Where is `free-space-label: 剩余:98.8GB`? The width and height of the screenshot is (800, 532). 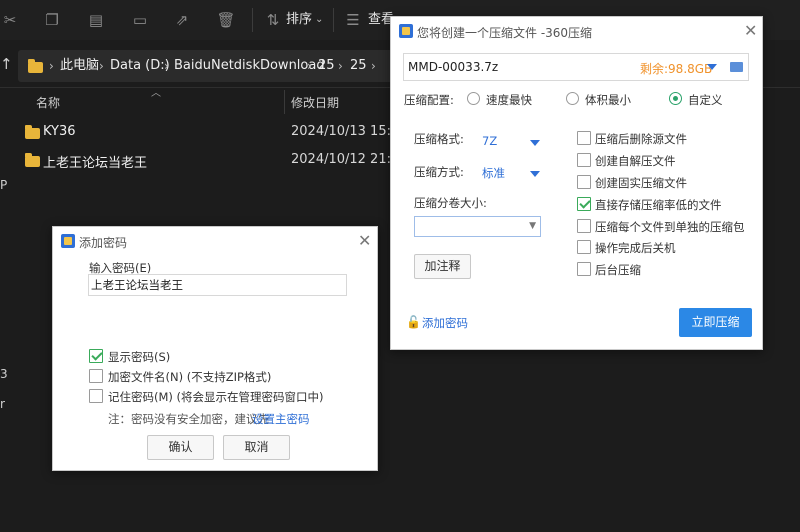 free-space-label: 剩余:98.8GB is located at coordinates (676, 69).